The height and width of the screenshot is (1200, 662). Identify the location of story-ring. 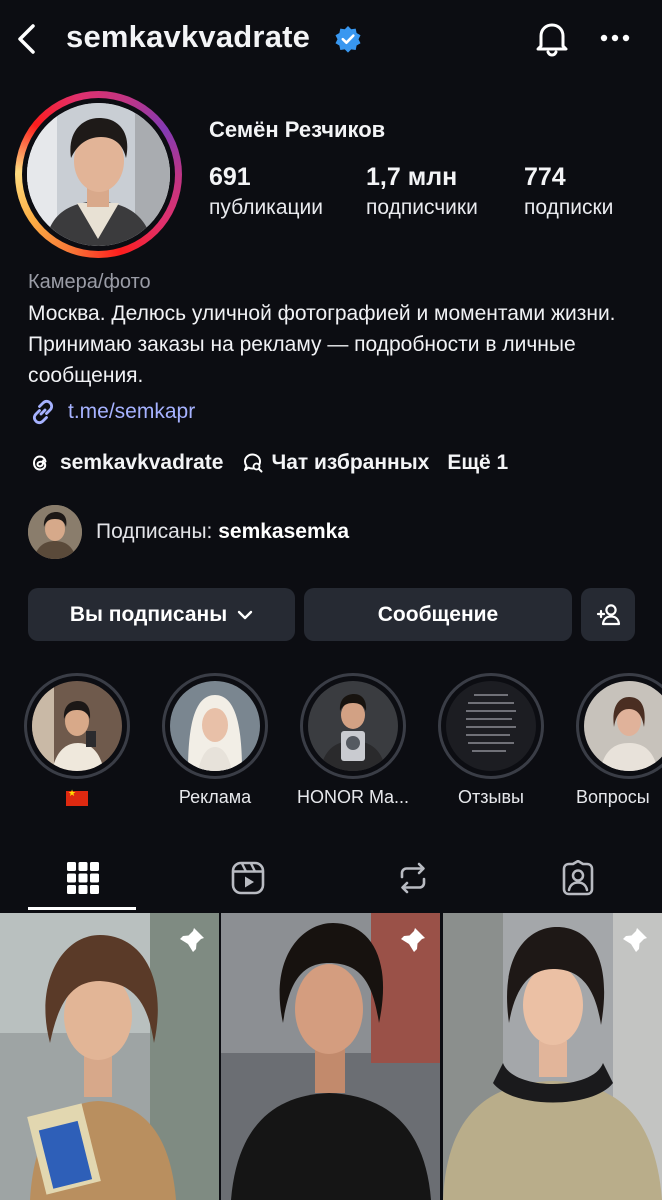
(98, 174).